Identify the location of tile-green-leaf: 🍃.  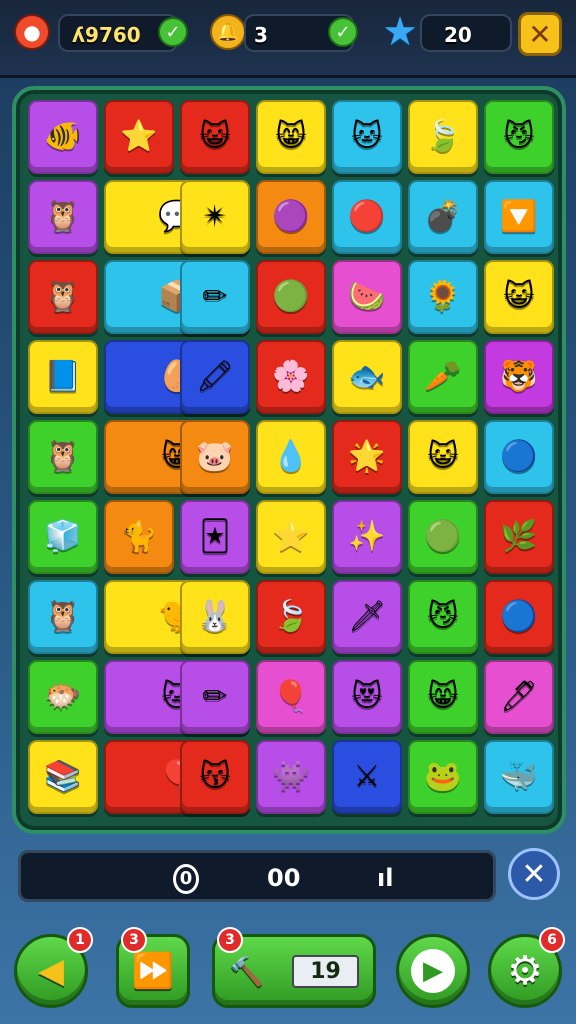
(291, 617).